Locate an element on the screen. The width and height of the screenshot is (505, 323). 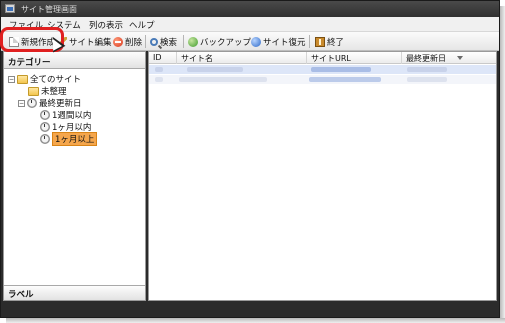
backup-button: バックアップ is located at coordinates (219, 41).